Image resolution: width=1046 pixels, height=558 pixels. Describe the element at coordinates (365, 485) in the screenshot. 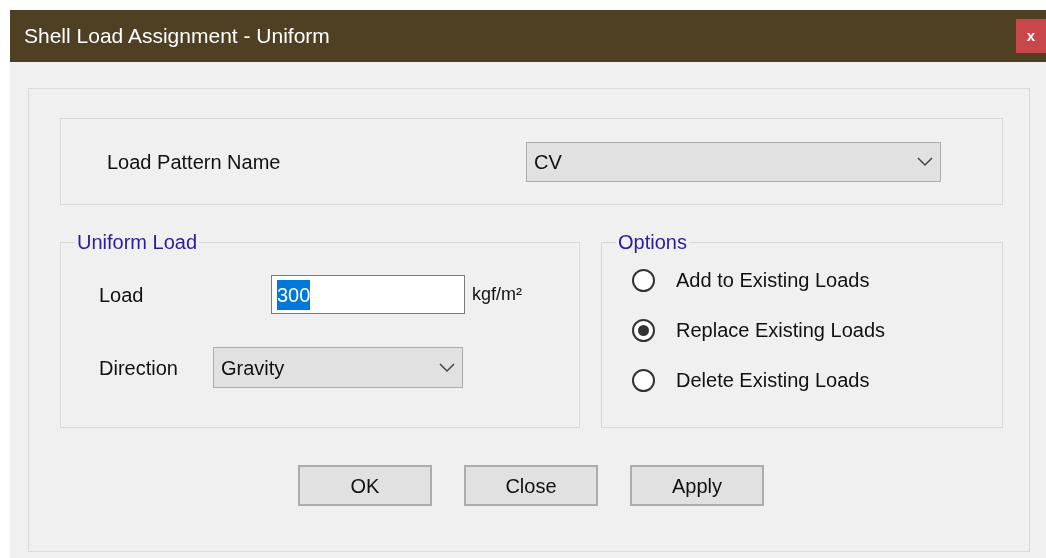

I see `dialog-button: OK` at that location.